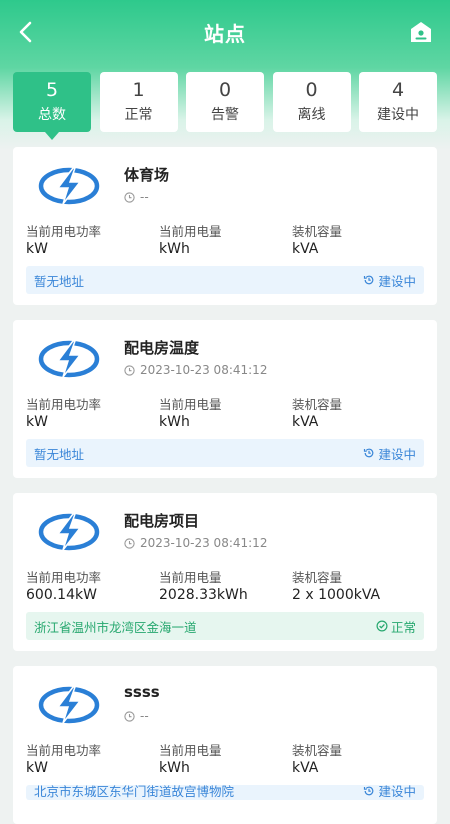  I want to click on tab-label: 总数, so click(52, 115).